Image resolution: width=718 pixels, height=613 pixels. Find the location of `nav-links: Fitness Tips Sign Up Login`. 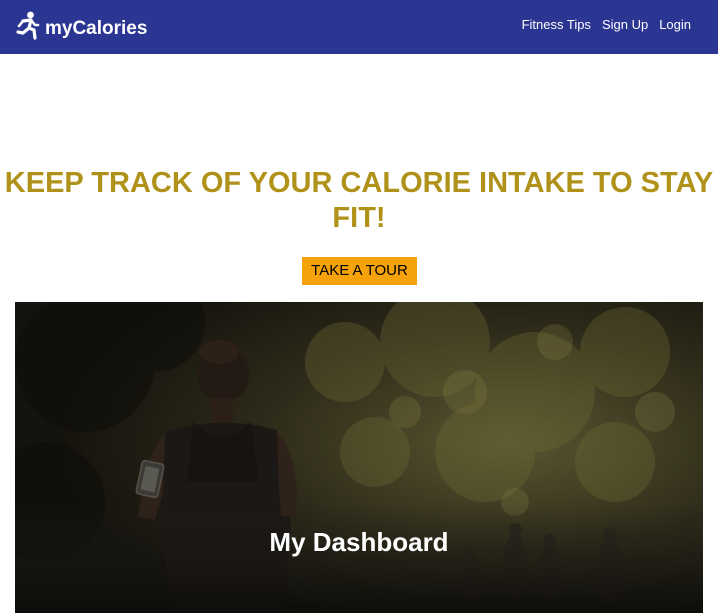

nav-links: Fitness Tips Sign Up Login is located at coordinates (606, 25).